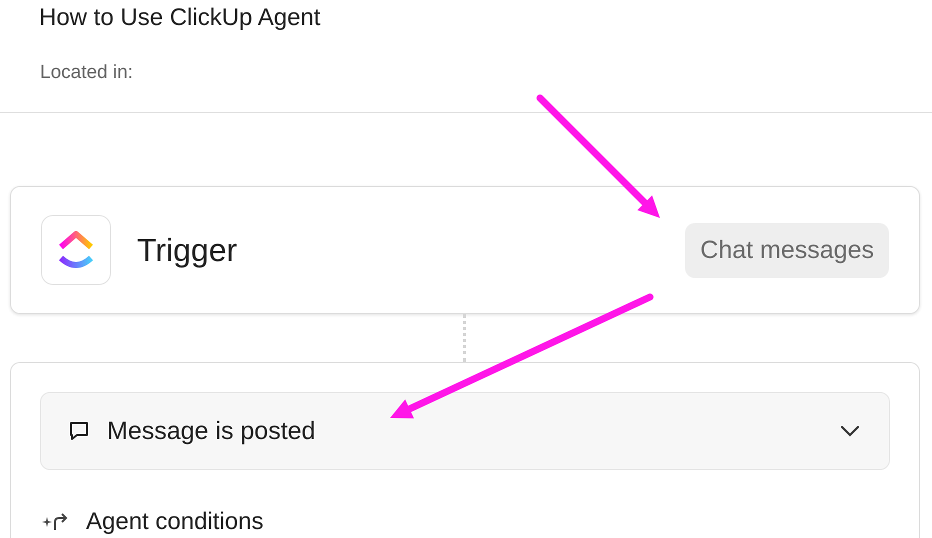 The width and height of the screenshot is (932, 538). I want to click on chat-bubble-icon, so click(79, 431).